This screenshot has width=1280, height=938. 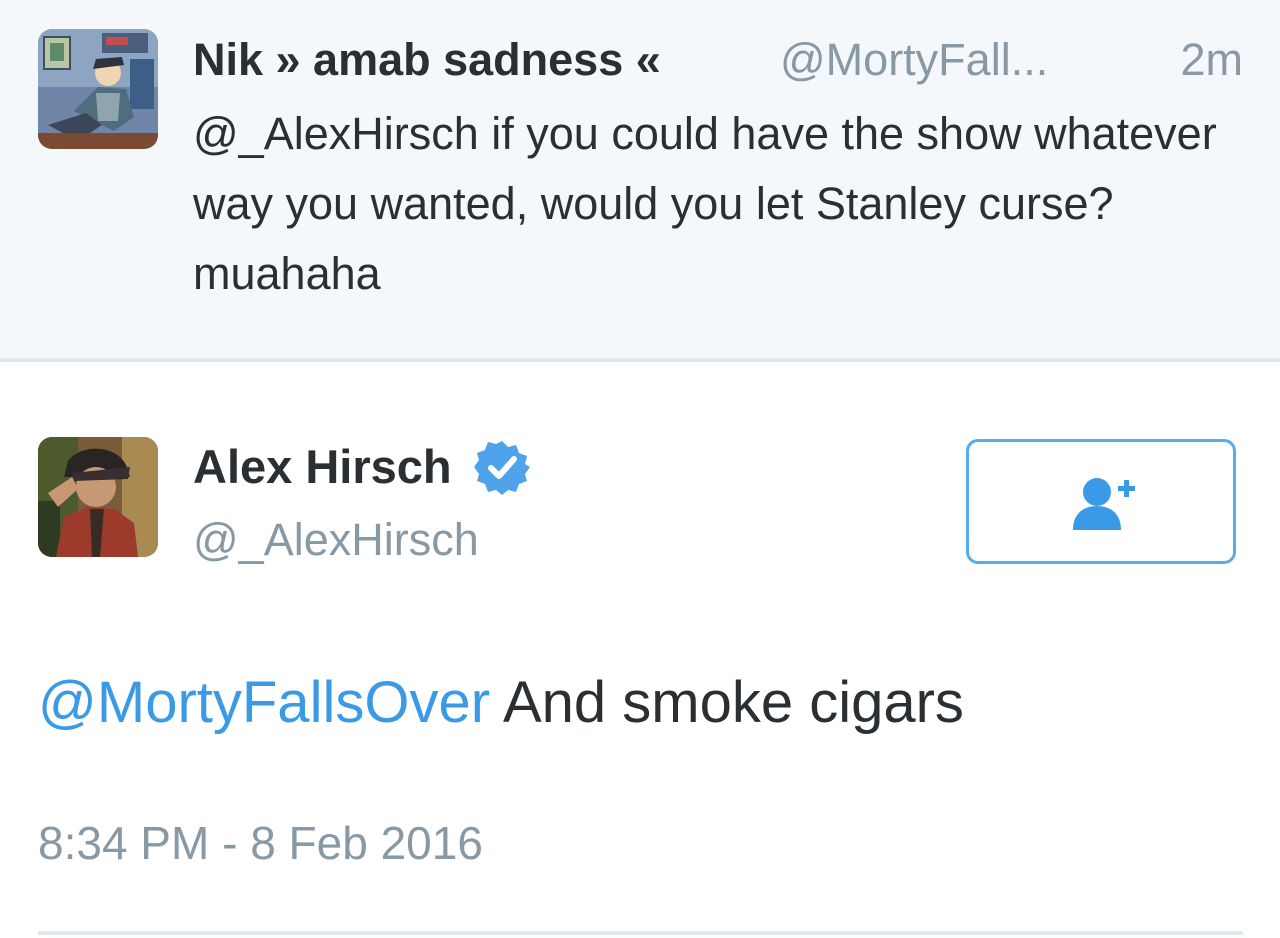 I want to click on mention-link: @MortyFallsOver, so click(x=264, y=702).